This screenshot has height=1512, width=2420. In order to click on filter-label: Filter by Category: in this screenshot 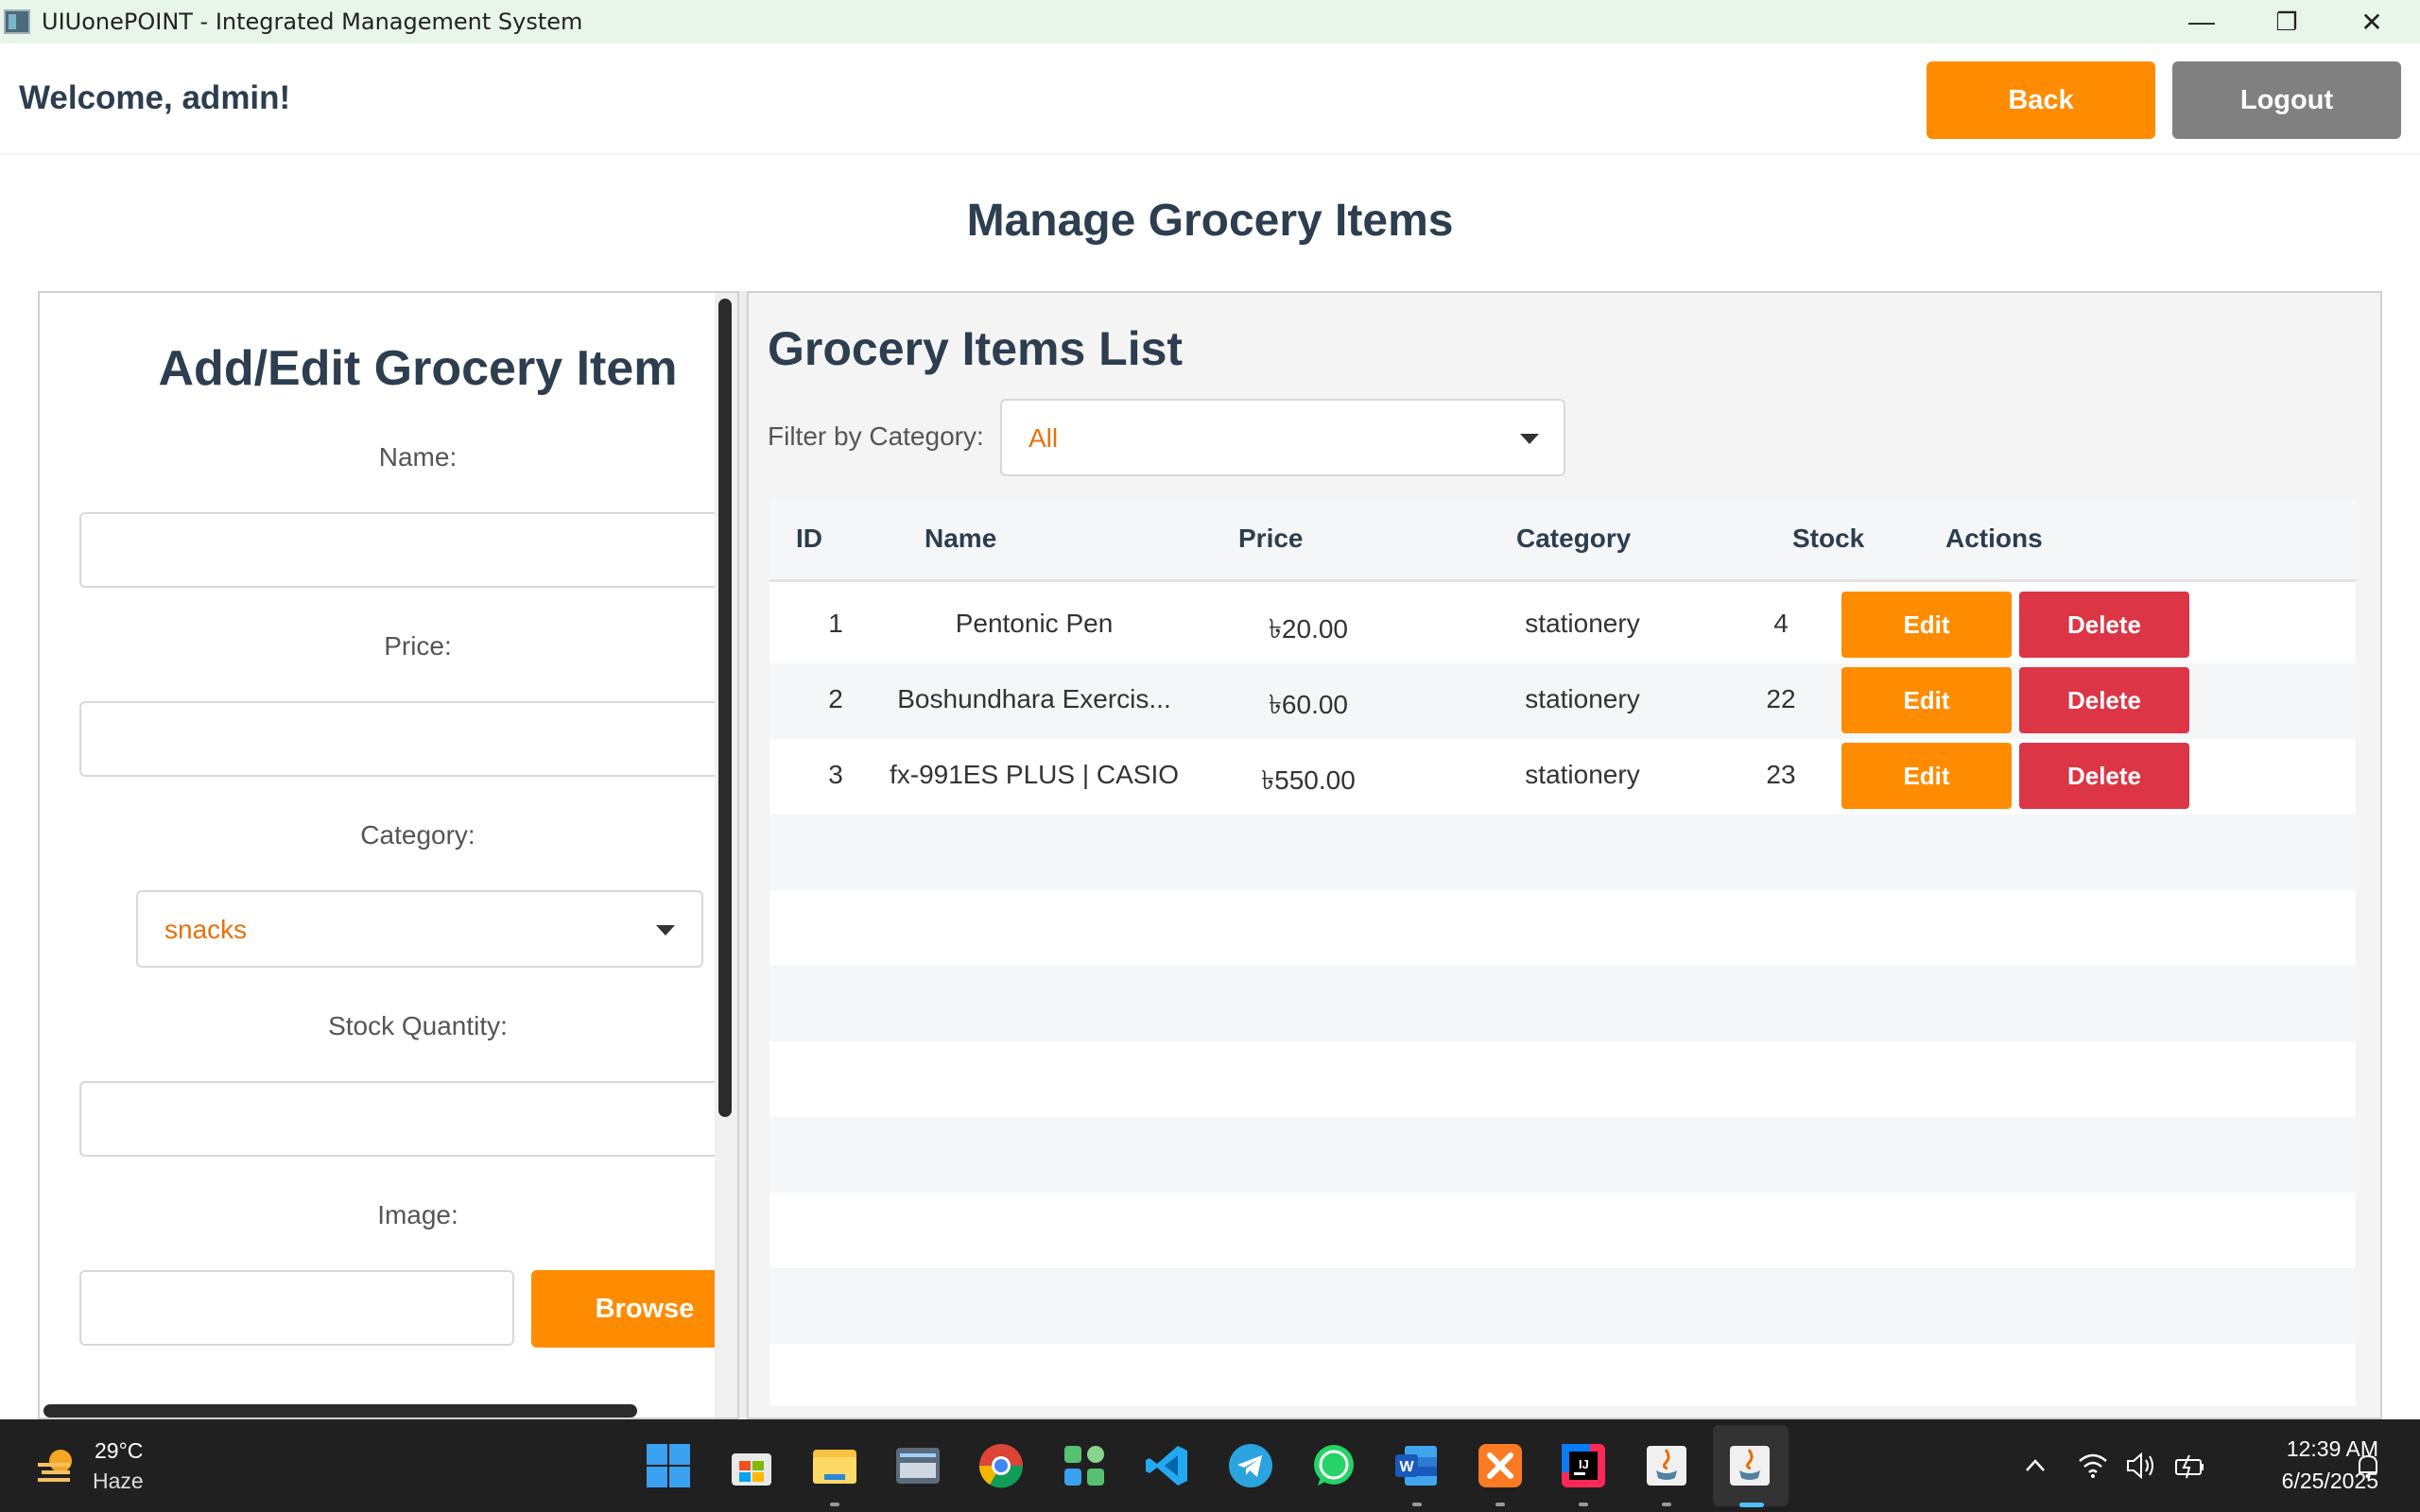, I will do `click(876, 436)`.